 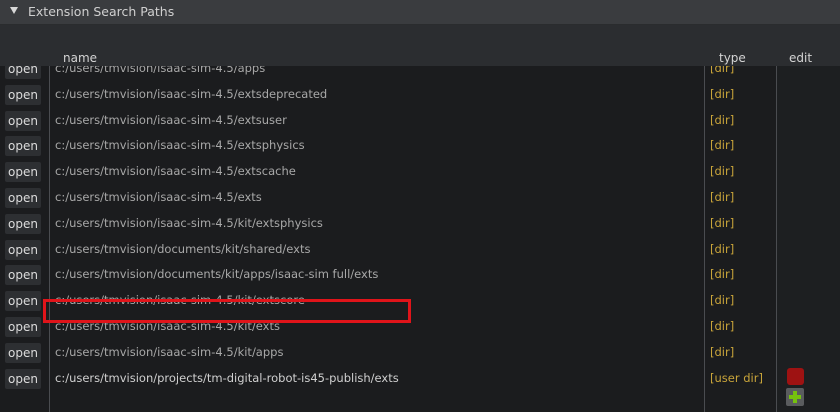 I want to click on path-text: c:/users/tmvision/isaac-sim-4.5/kit/apps, so click(x=169, y=351).